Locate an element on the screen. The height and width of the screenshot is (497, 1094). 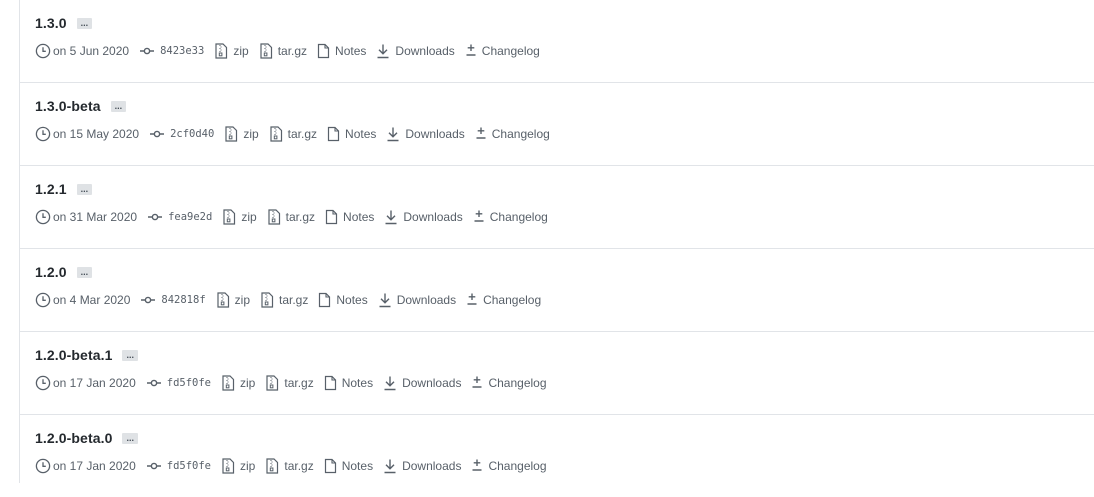
release-date-text: on 15 May 2020 is located at coordinates (96, 134).